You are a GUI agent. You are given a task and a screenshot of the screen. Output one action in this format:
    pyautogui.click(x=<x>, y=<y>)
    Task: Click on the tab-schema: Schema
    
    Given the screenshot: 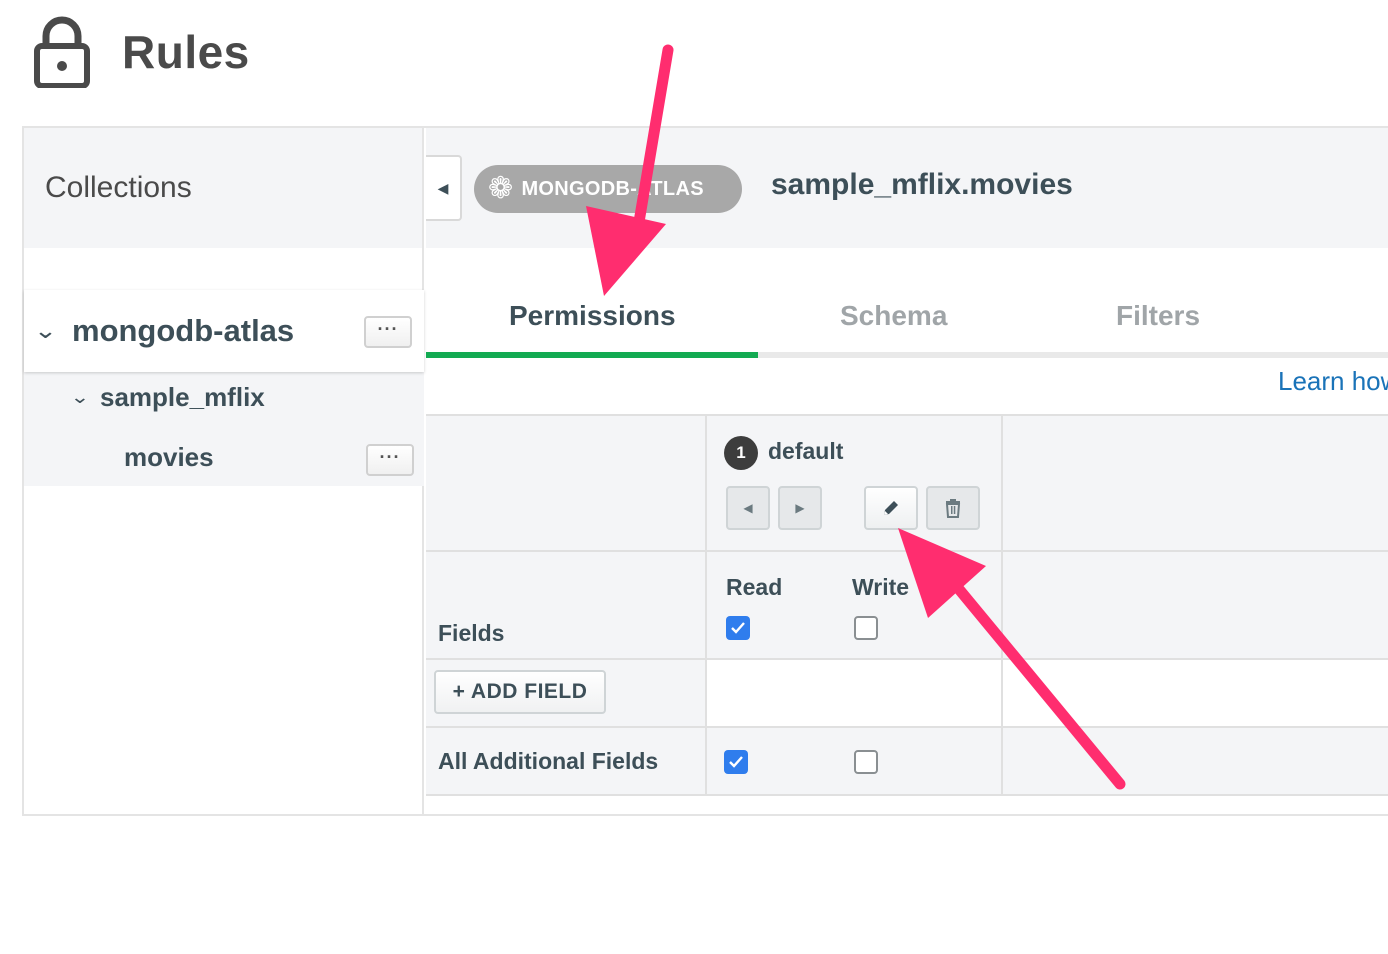 What is the action you would take?
    pyautogui.click(x=893, y=316)
    